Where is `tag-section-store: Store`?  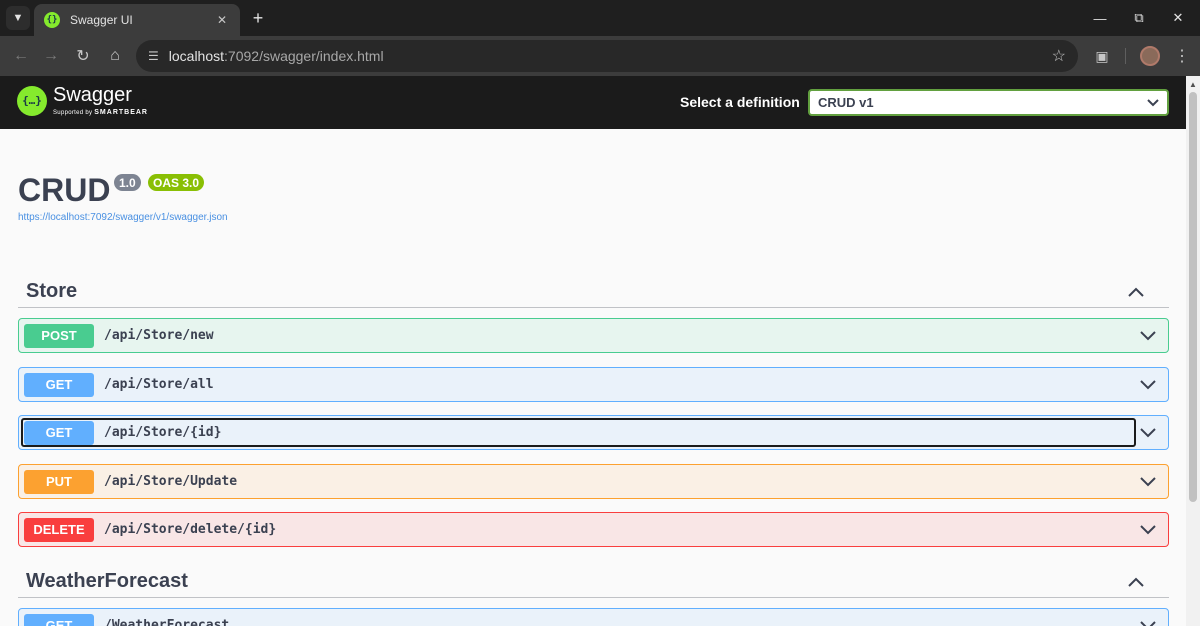
tag-section-store: Store is located at coordinates (593, 291).